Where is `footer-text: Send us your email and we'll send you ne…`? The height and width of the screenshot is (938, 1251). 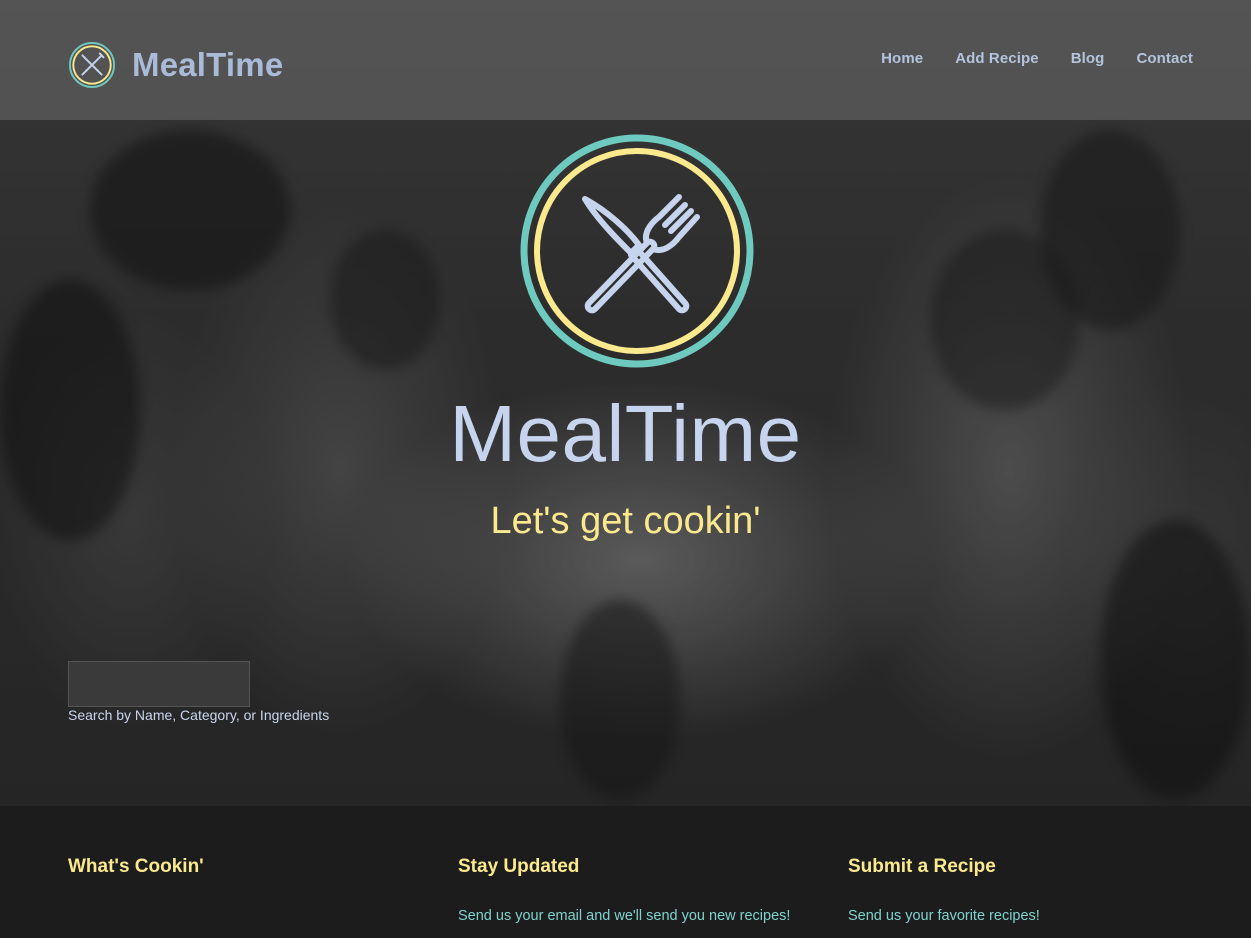 footer-text: Send us your email and we'll send you ne… is located at coordinates (624, 916).